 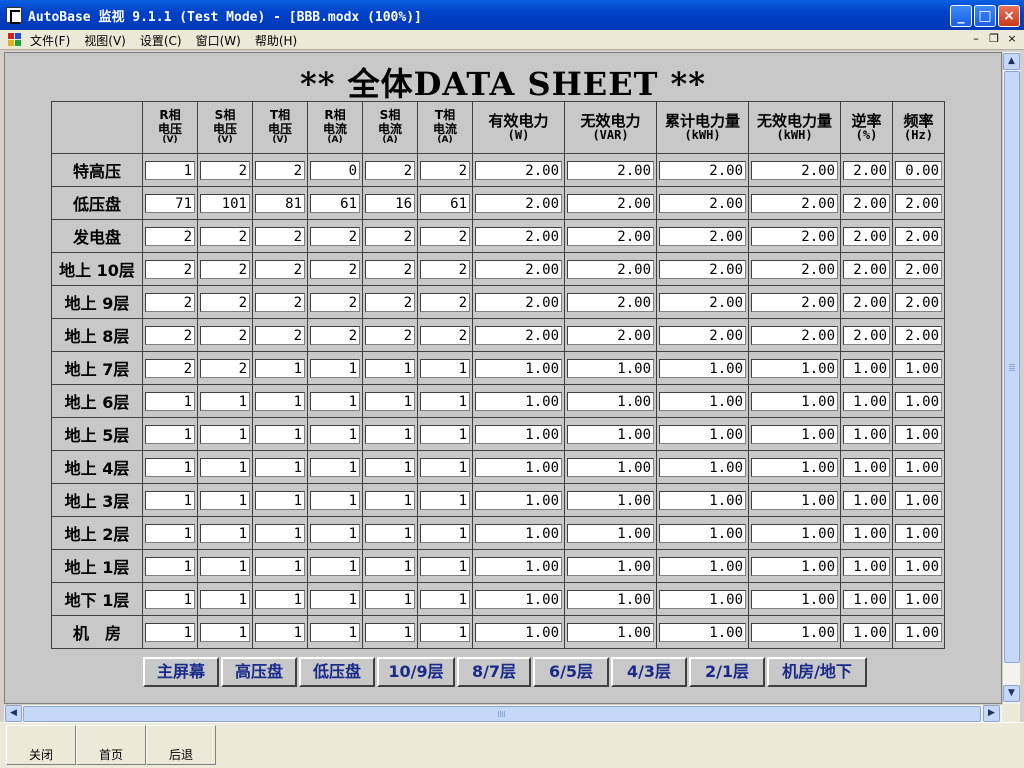 What do you see at coordinates (13, 713) in the screenshot?
I see `scroll-left-button: ◀` at bounding box center [13, 713].